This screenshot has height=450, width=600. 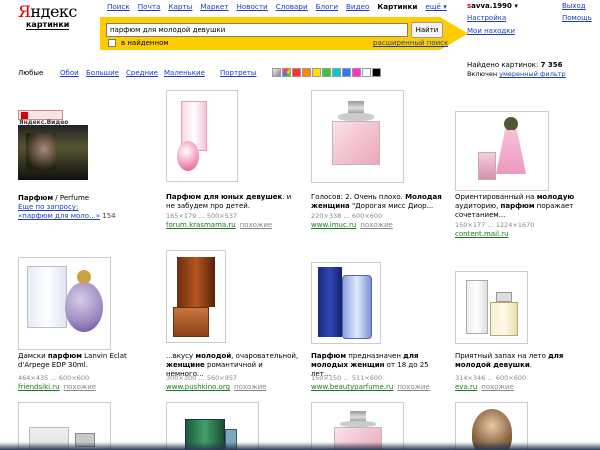 I want to click on found-number: 7 356, so click(x=551, y=65).